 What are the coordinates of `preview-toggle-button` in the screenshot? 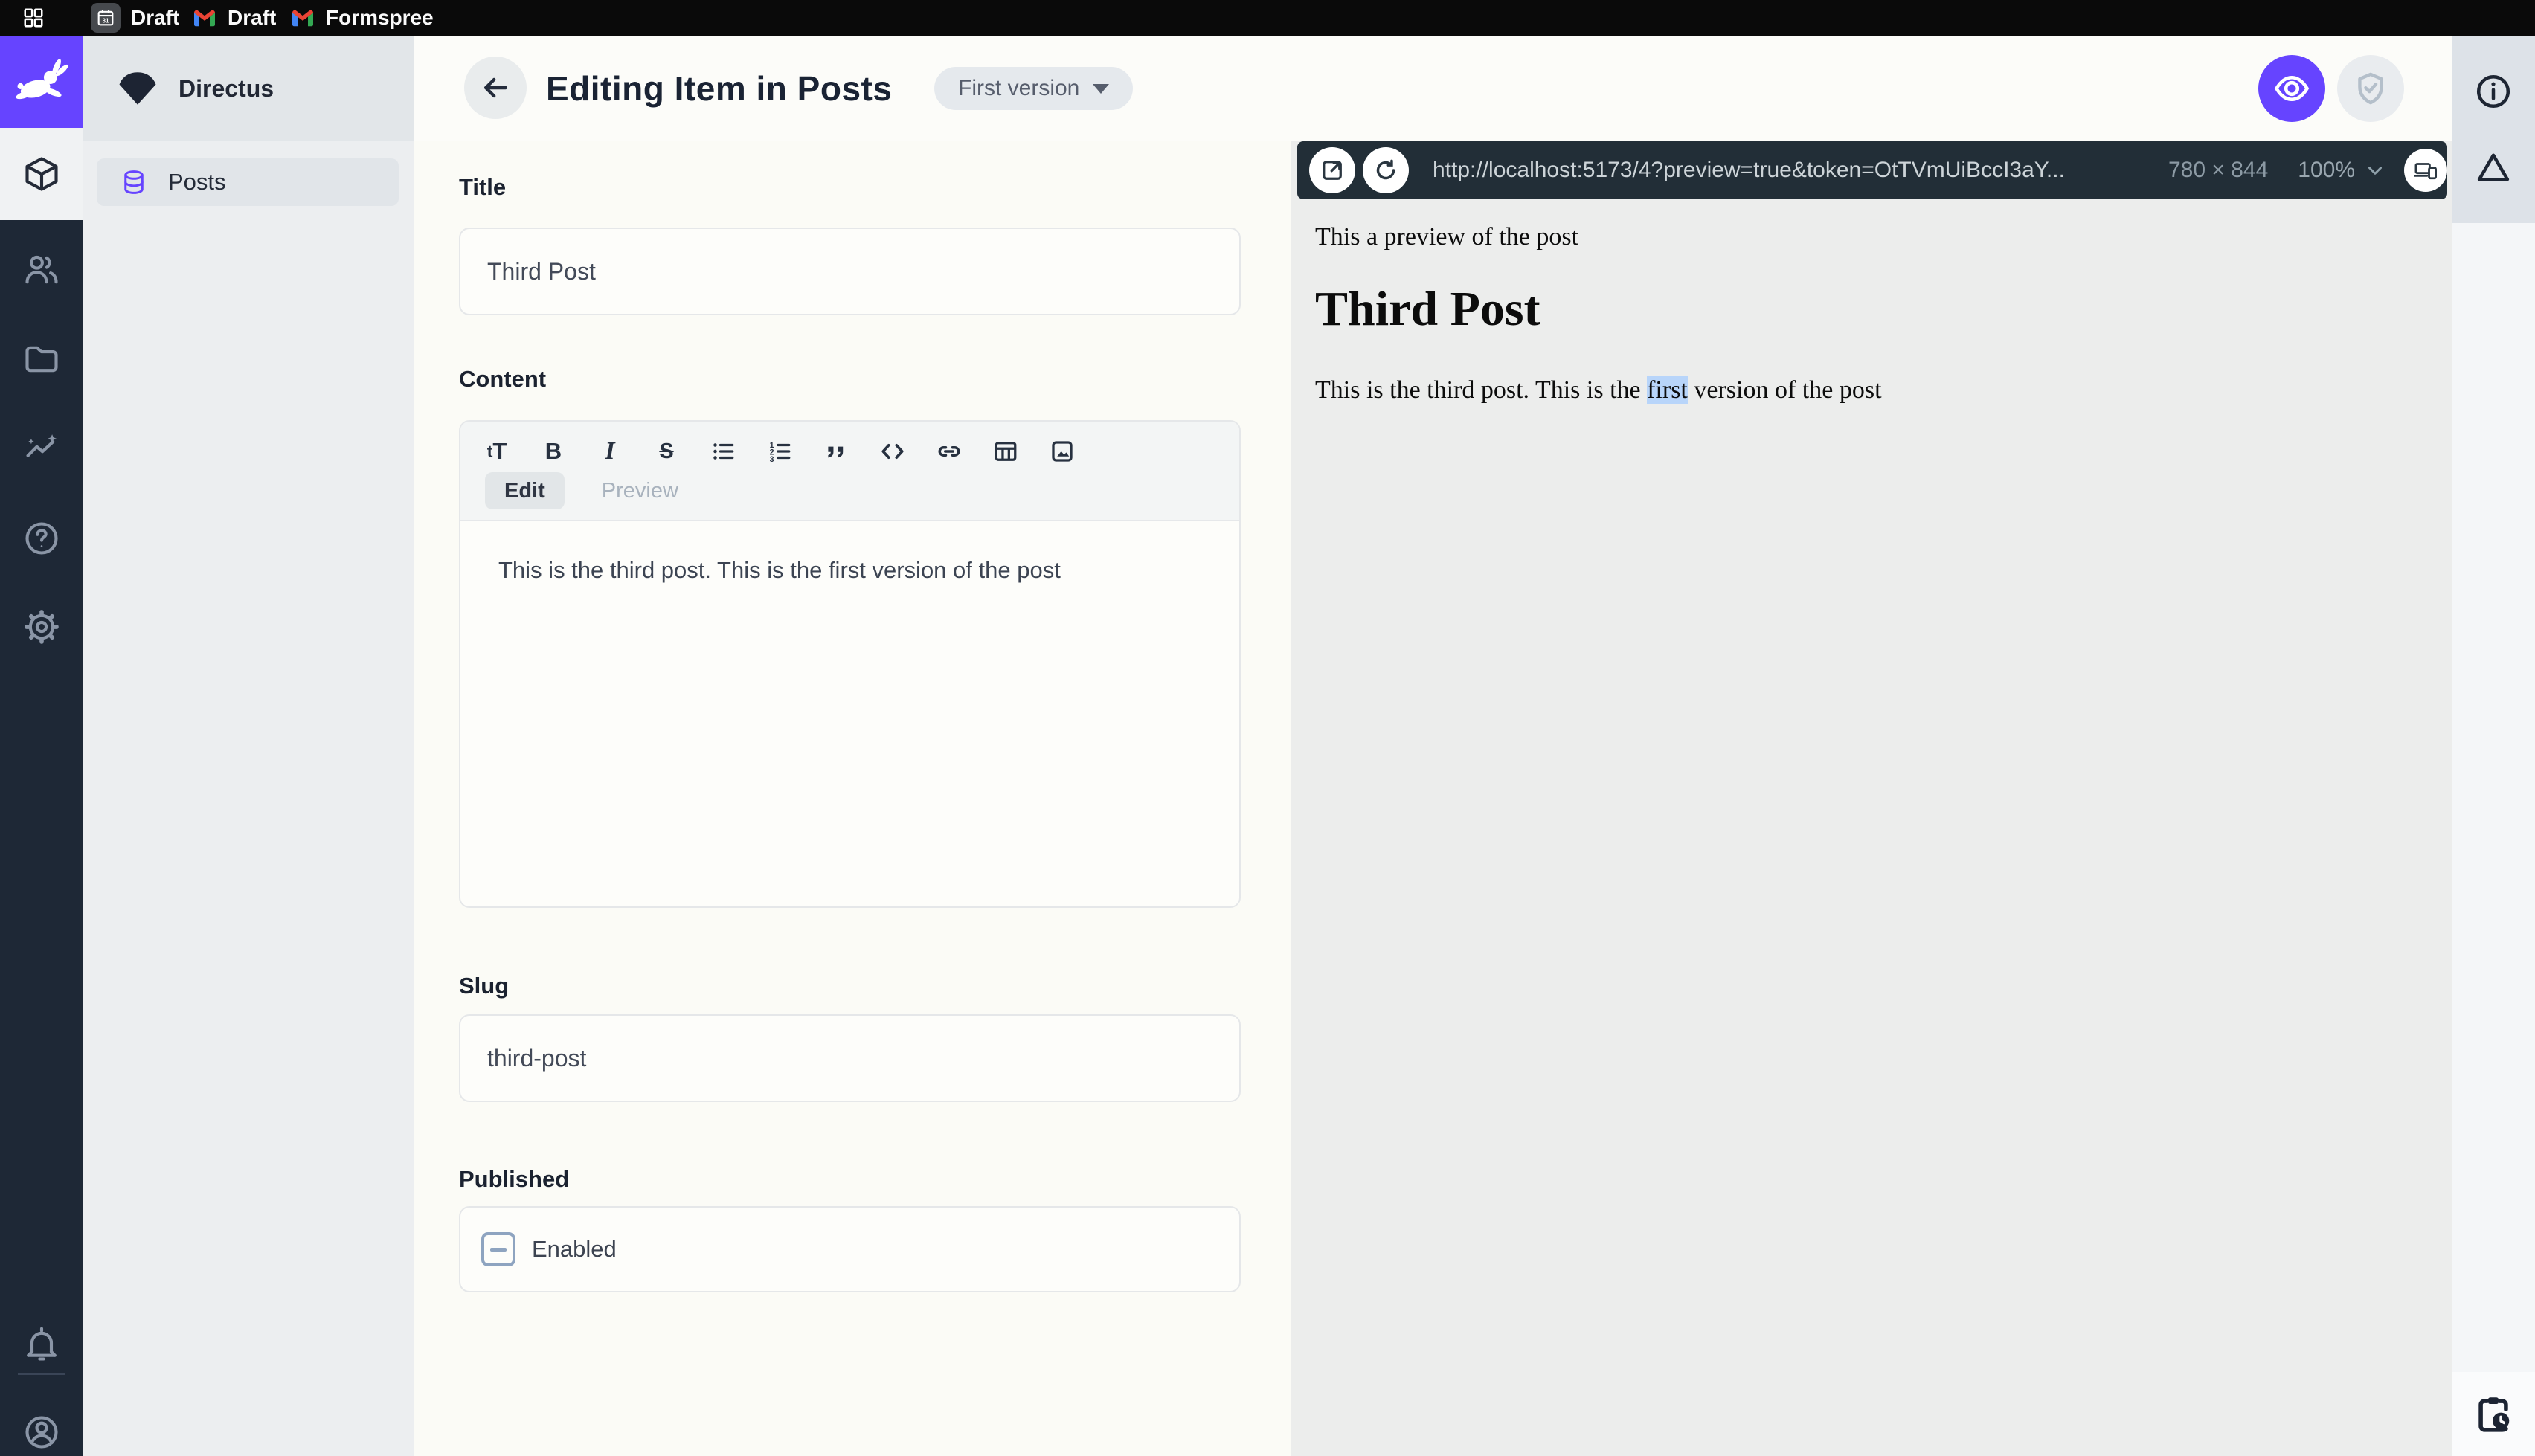 It's located at (2291, 88).